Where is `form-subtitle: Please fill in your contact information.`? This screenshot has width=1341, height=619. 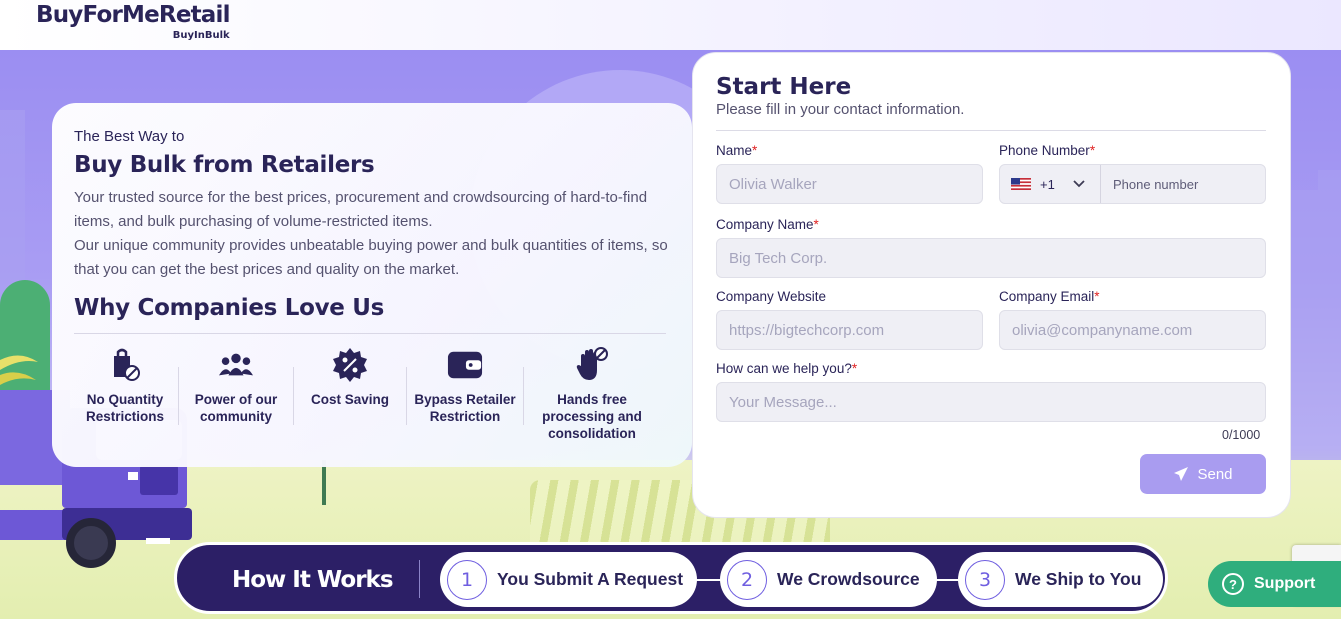 form-subtitle: Please fill in your contact information. is located at coordinates (840, 109).